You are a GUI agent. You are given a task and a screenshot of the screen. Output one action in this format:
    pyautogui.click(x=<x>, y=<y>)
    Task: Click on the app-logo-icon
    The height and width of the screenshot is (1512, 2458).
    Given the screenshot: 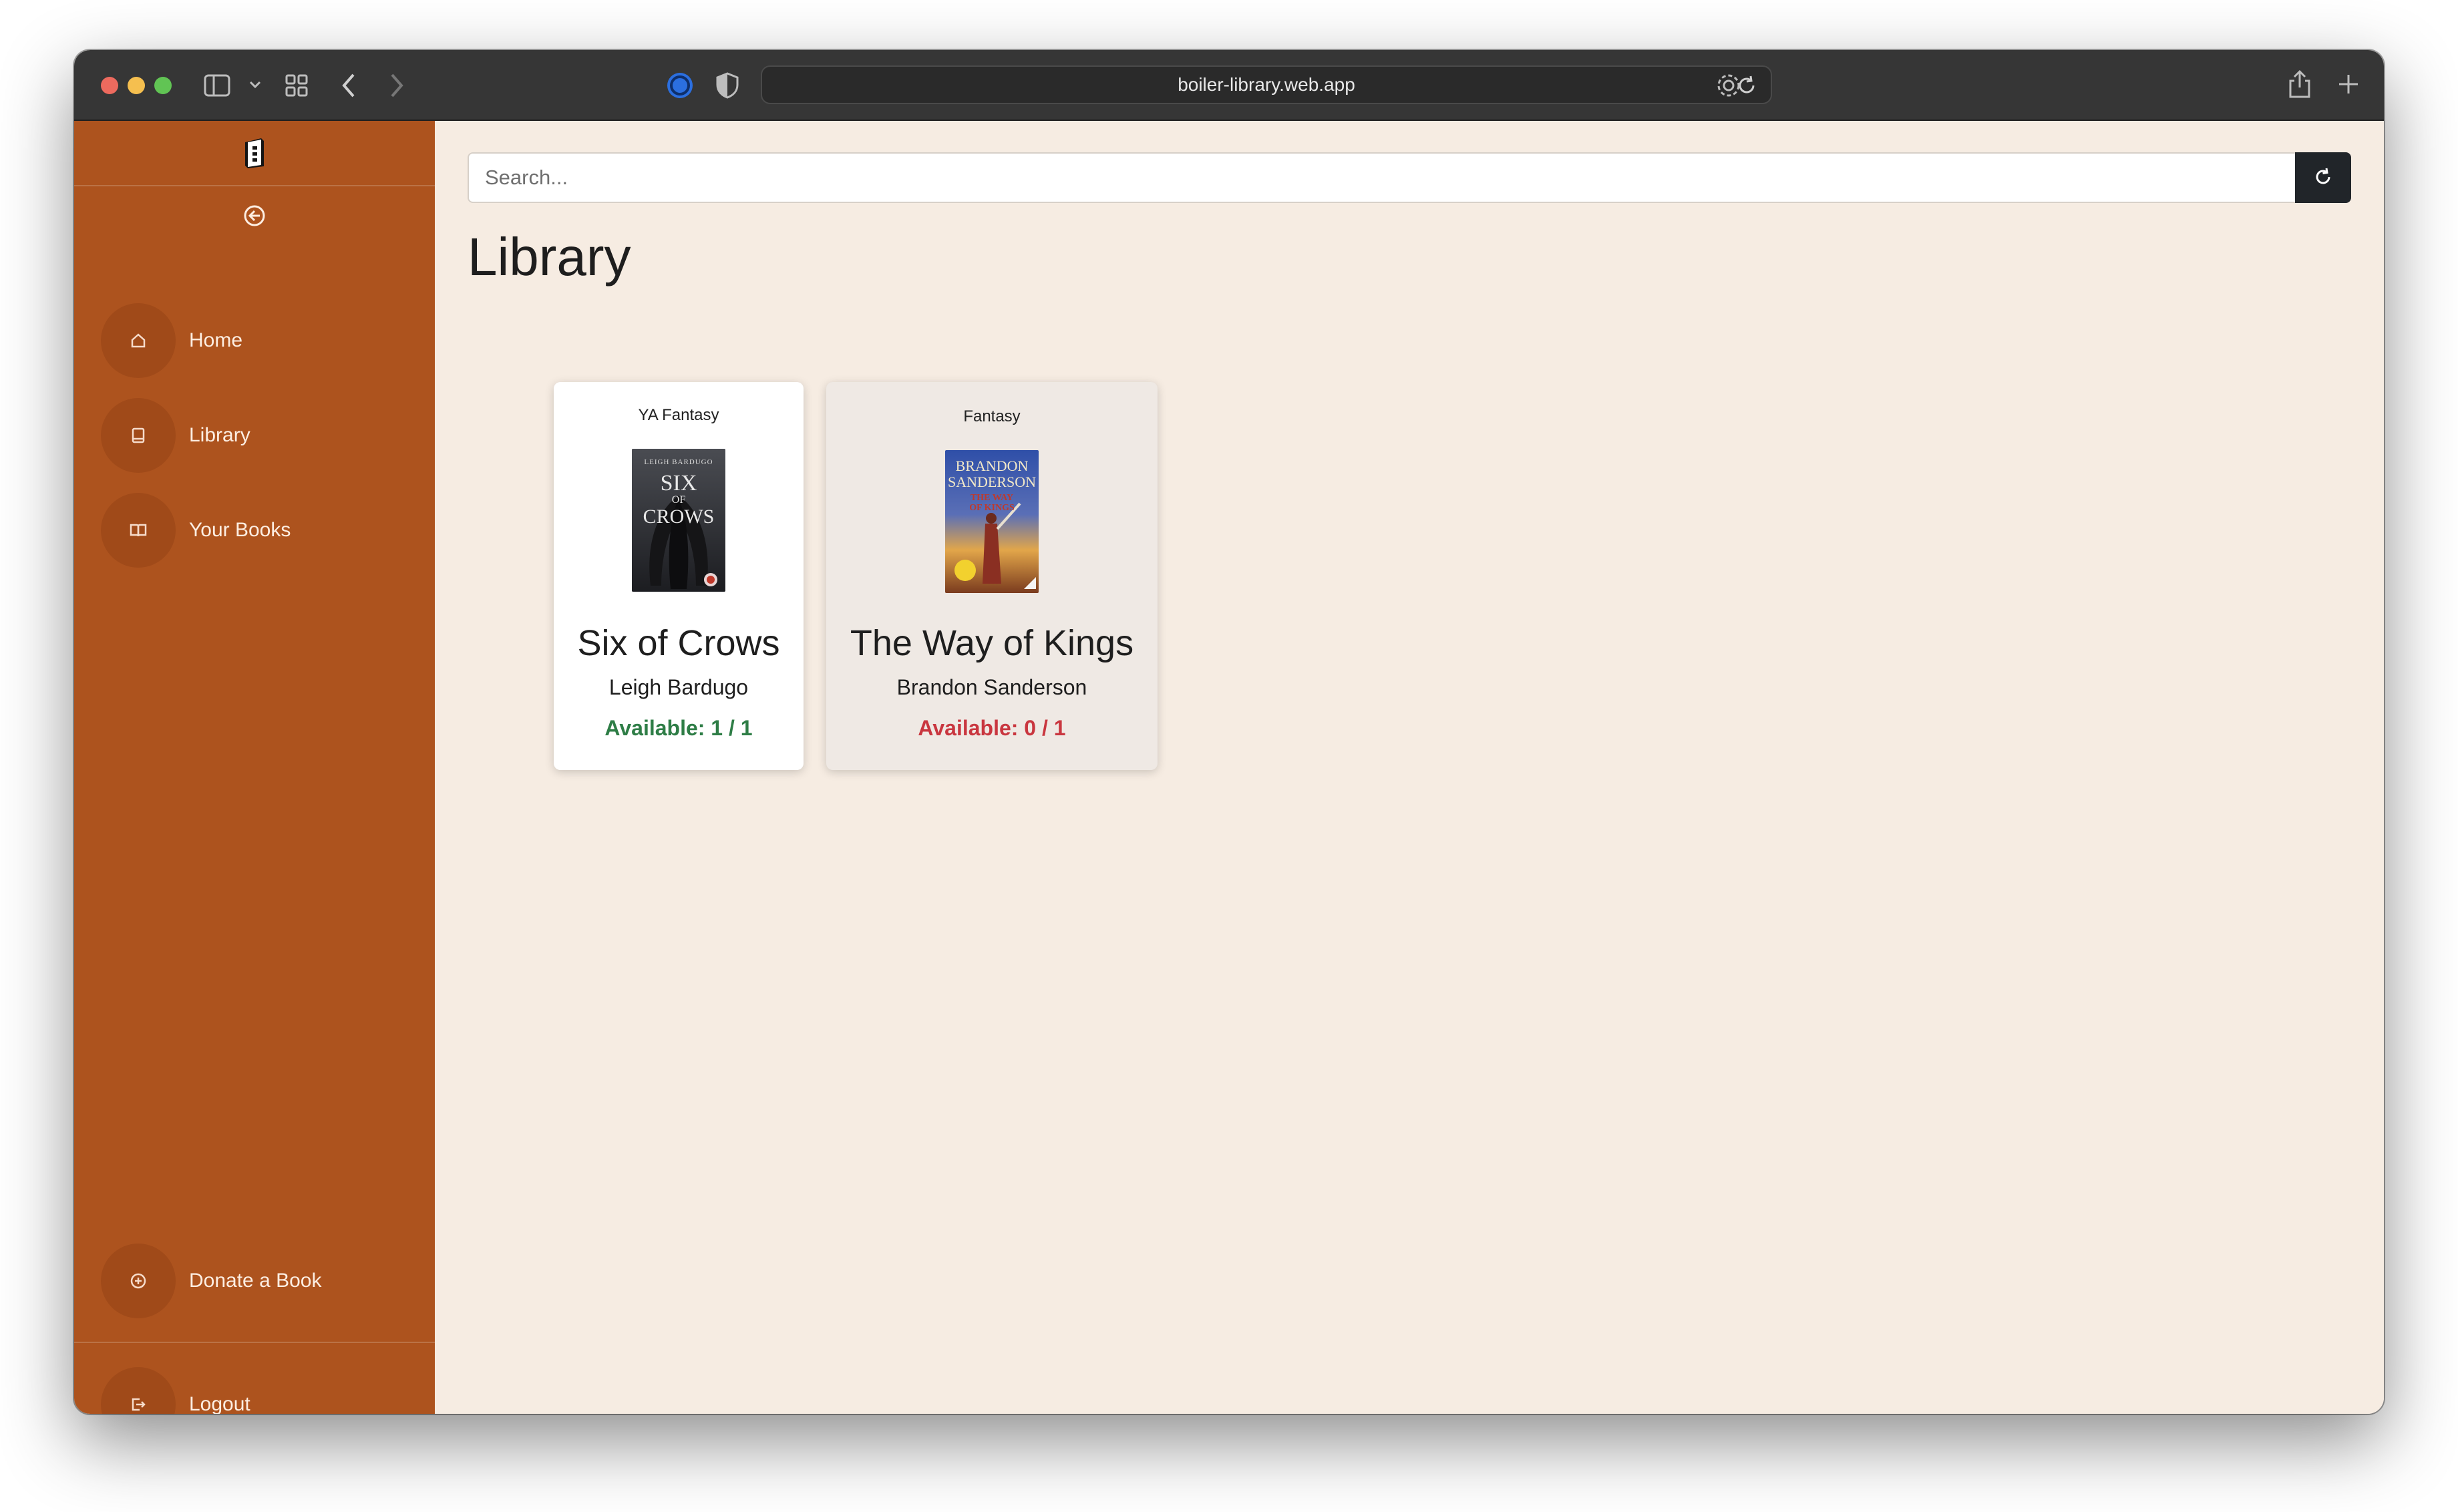 What is the action you would take?
    pyautogui.click(x=254, y=153)
    